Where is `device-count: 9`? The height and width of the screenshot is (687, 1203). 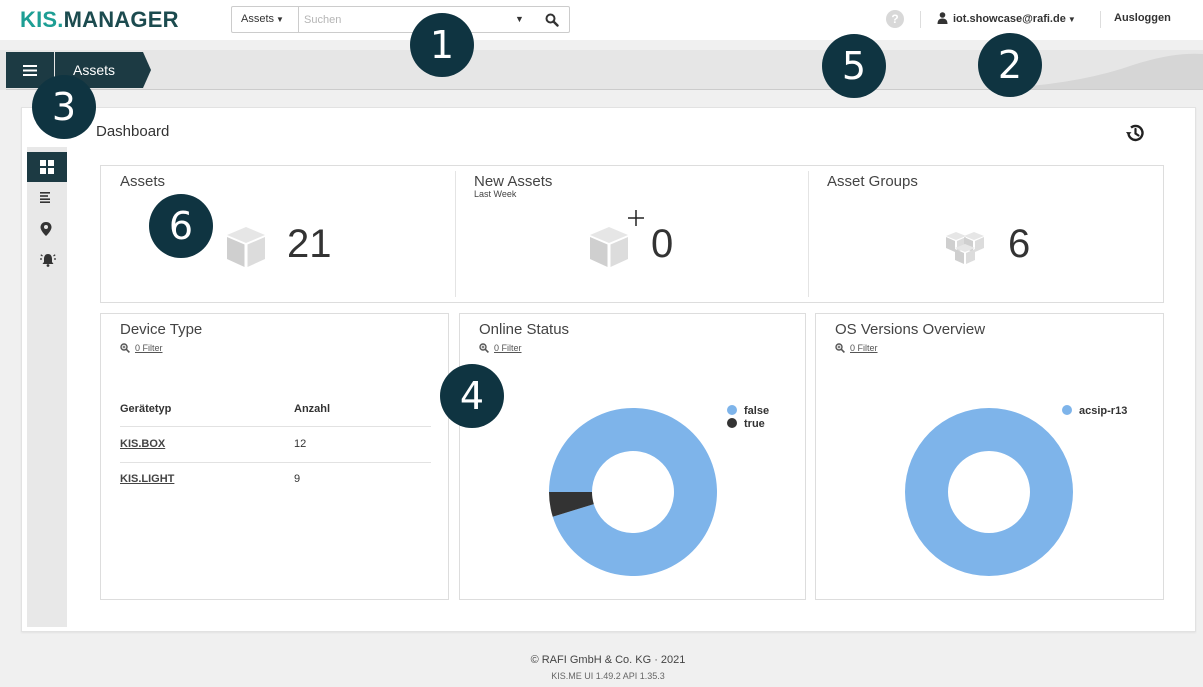
device-count: 9 is located at coordinates (297, 479).